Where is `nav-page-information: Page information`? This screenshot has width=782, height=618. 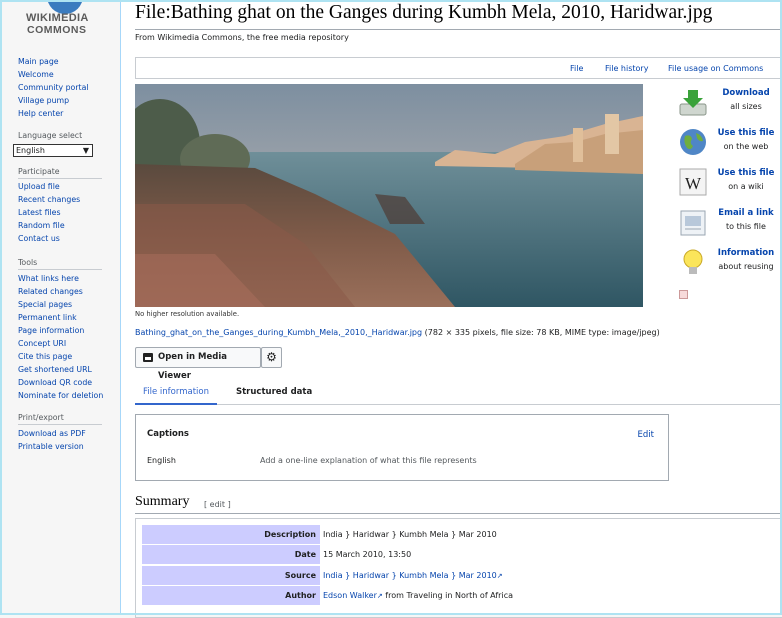
nav-page-information: Page information is located at coordinates (60, 330).